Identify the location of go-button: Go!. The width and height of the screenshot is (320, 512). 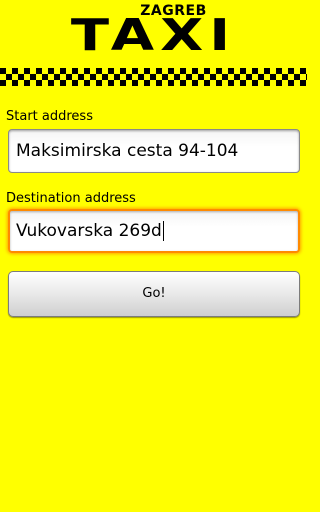
(154, 294).